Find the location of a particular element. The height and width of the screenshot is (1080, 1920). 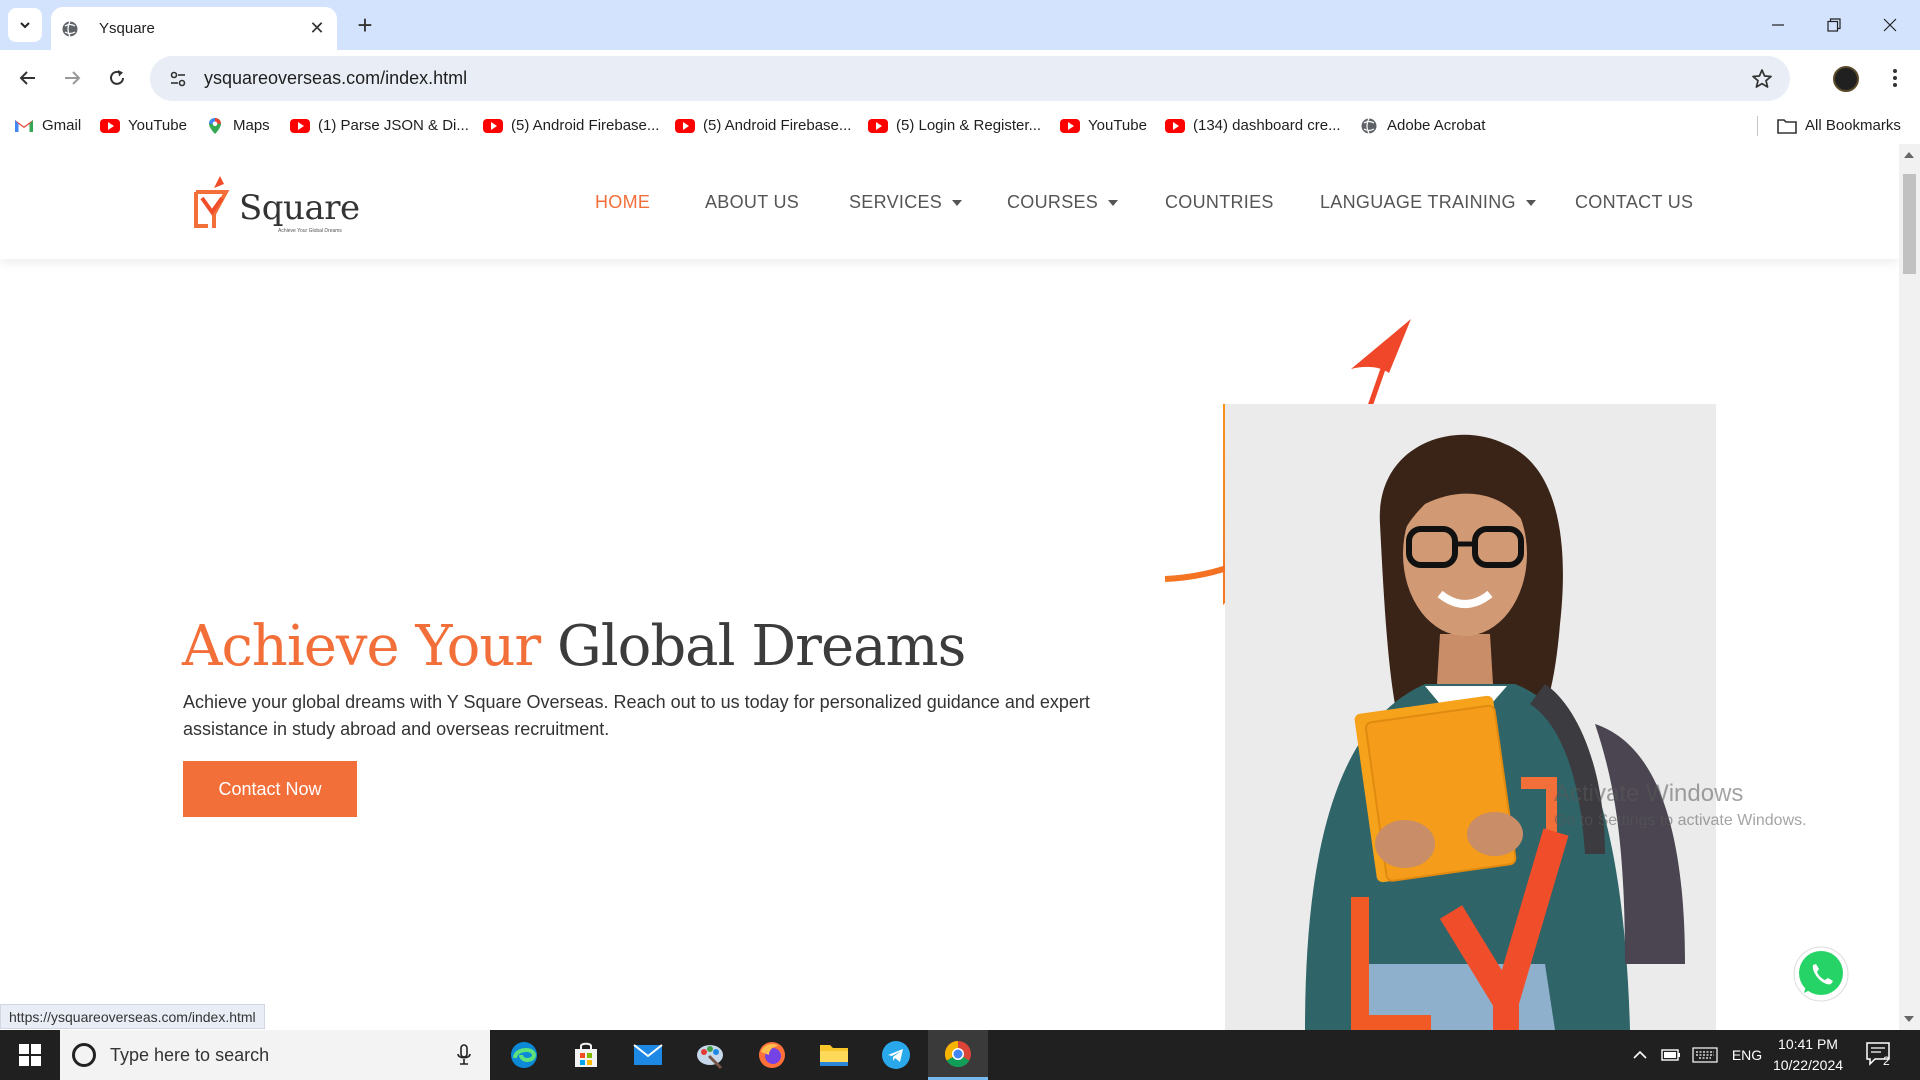

browser-tab: Ysquare ✕ is located at coordinates (194, 28).